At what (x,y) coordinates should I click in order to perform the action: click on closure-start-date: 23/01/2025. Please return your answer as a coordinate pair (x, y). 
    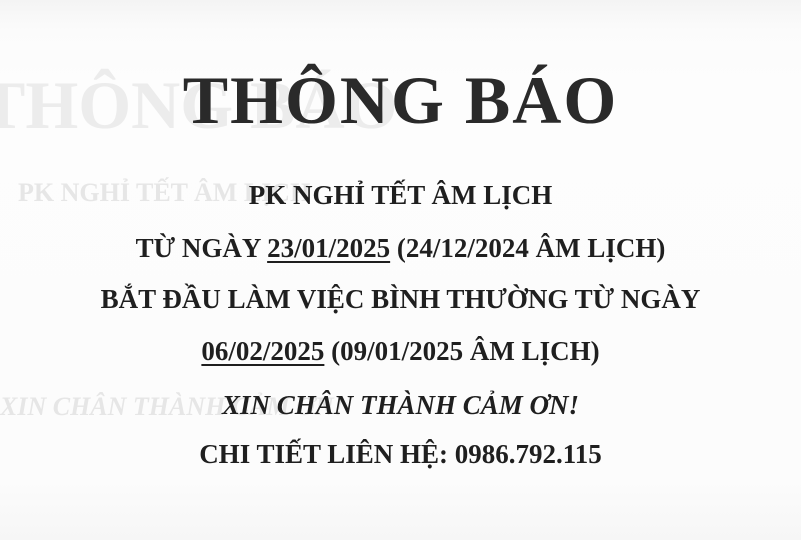
    Looking at the image, I should click on (329, 248).